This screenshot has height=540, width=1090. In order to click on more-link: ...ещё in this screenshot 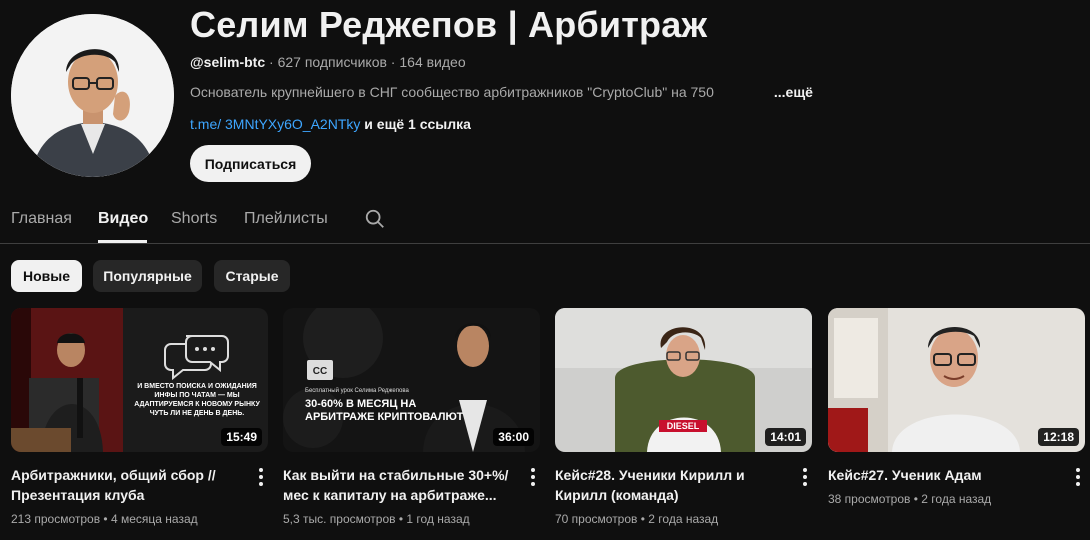, I will do `click(793, 92)`.